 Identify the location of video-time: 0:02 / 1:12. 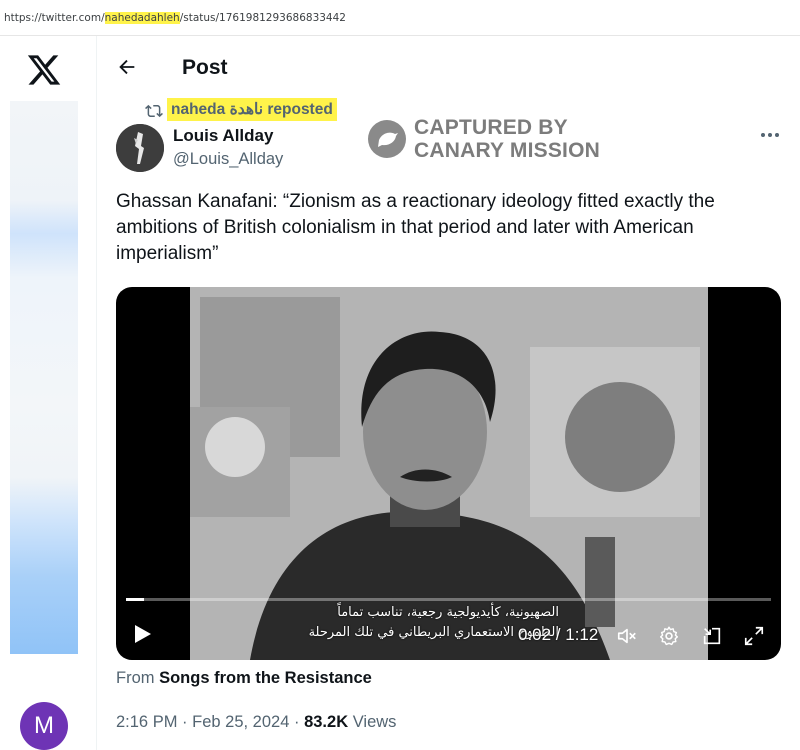
(558, 634).